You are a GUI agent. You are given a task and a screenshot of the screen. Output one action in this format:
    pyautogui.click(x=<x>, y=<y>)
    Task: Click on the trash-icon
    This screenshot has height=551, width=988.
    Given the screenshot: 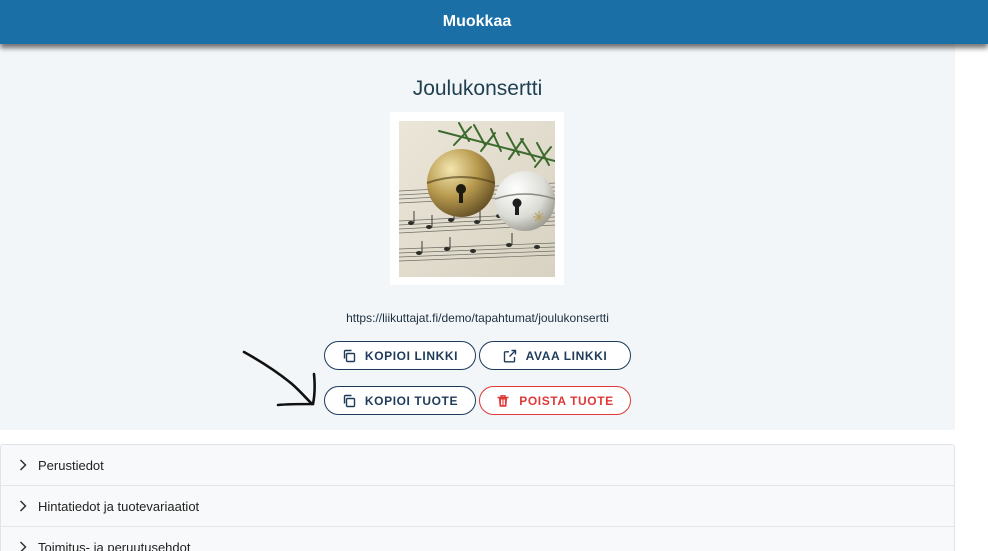 What is the action you would take?
    pyautogui.click(x=503, y=400)
    